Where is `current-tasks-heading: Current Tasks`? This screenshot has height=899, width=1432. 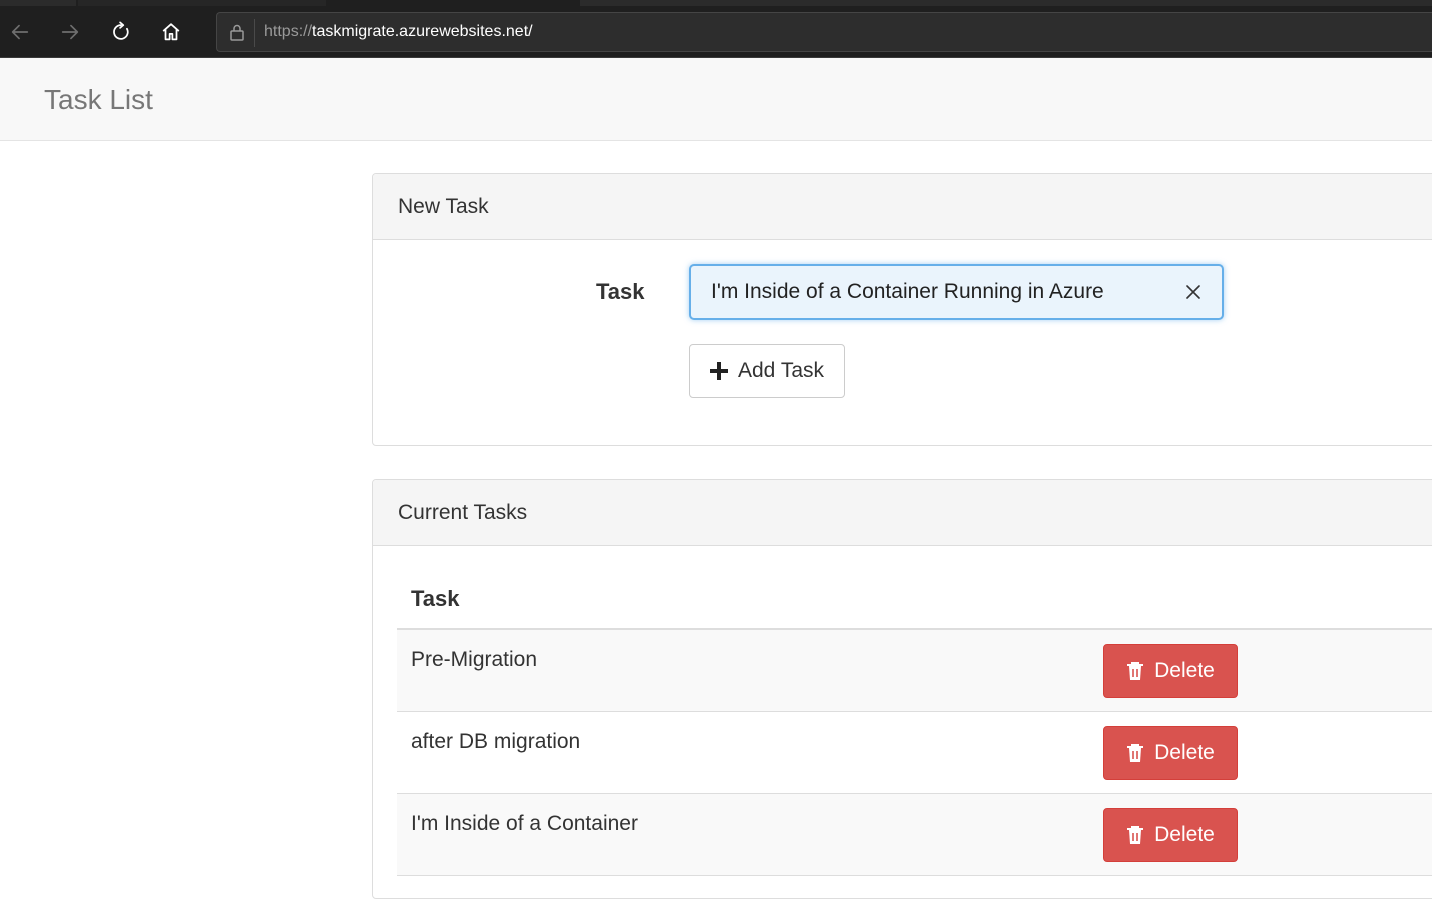
current-tasks-heading: Current Tasks is located at coordinates (902, 513).